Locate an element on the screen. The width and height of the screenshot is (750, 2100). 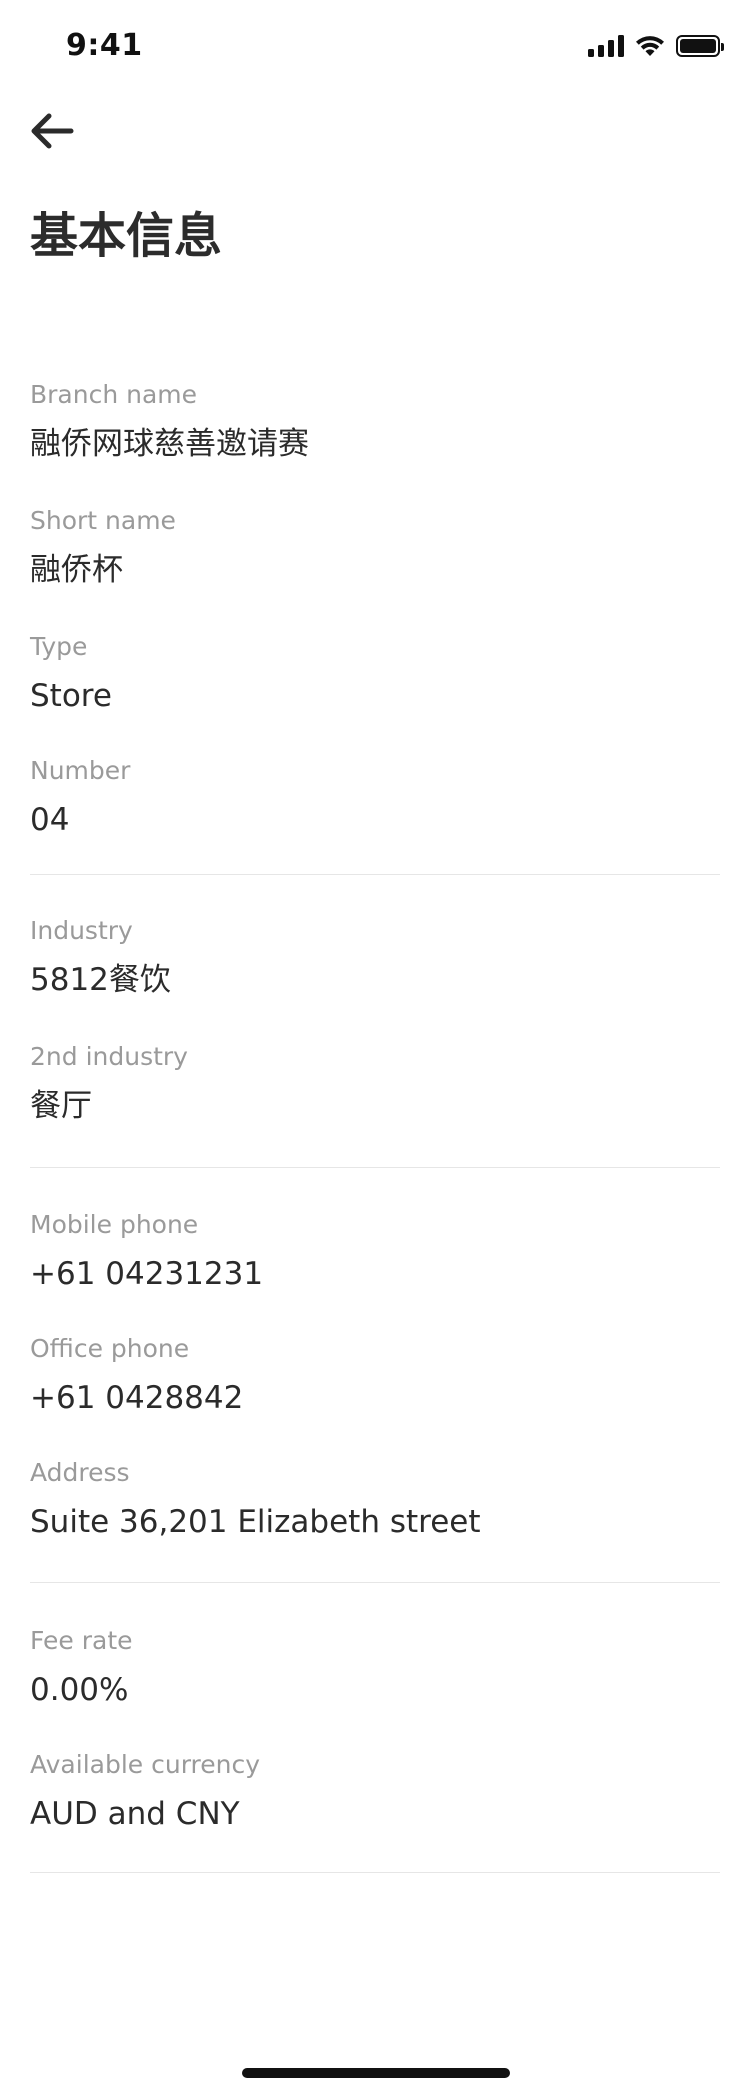
field-label: Branch name is located at coordinates (114, 394).